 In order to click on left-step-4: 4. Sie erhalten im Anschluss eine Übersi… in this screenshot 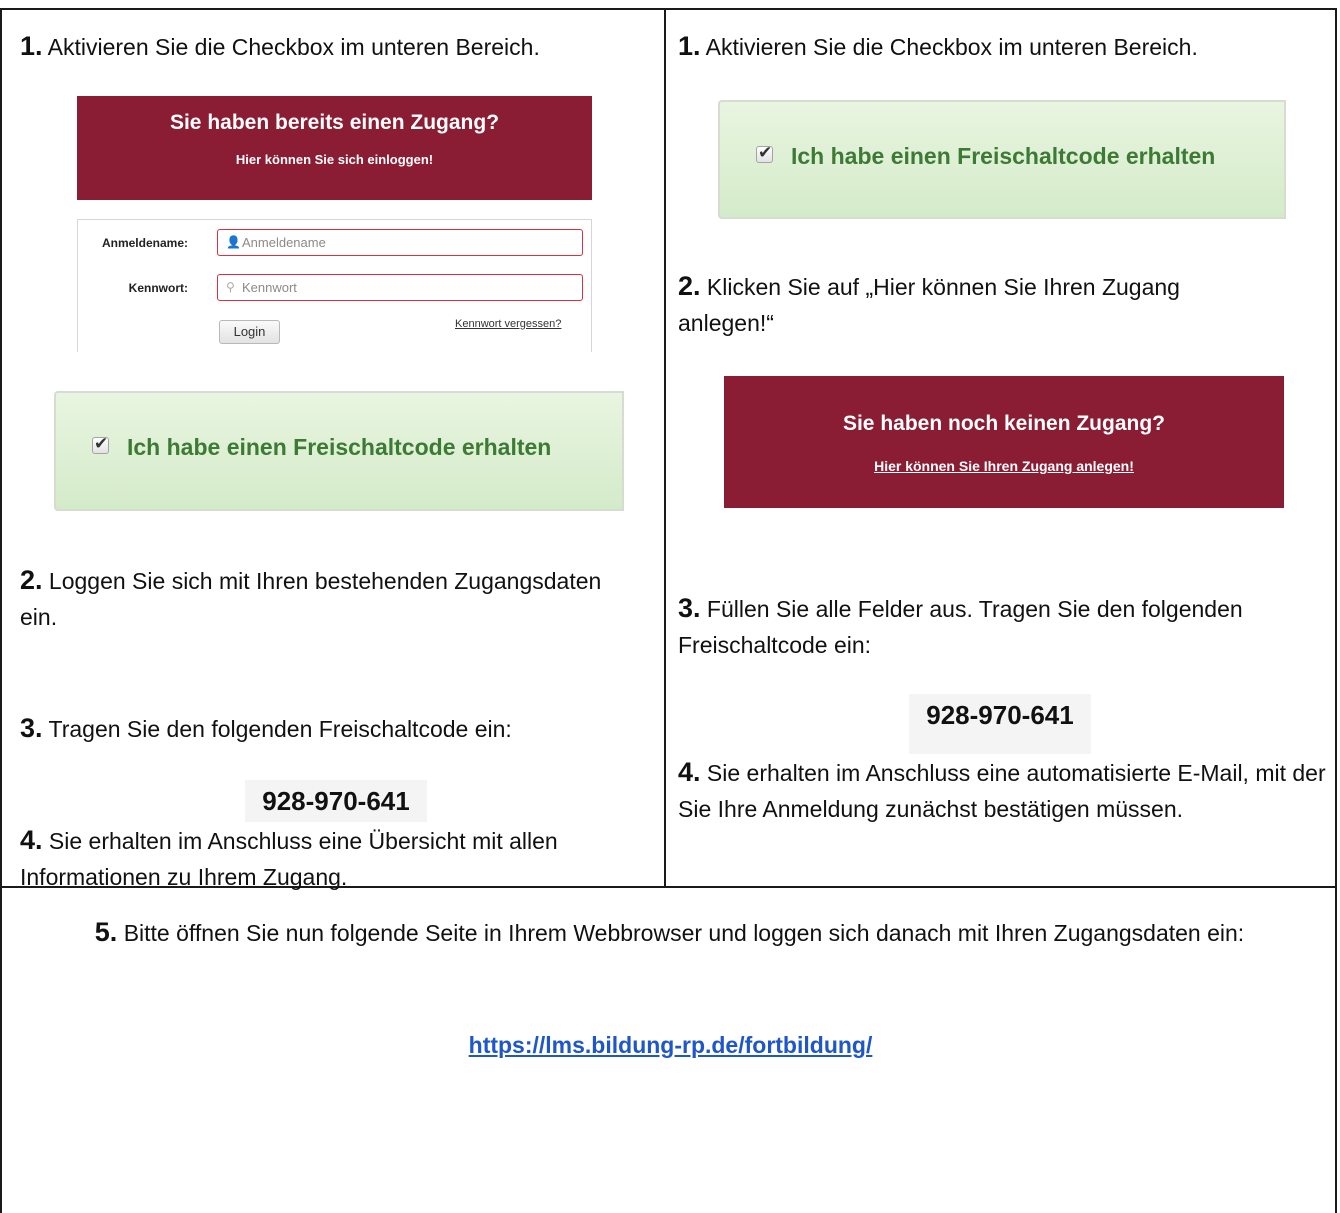, I will do `click(340, 858)`.